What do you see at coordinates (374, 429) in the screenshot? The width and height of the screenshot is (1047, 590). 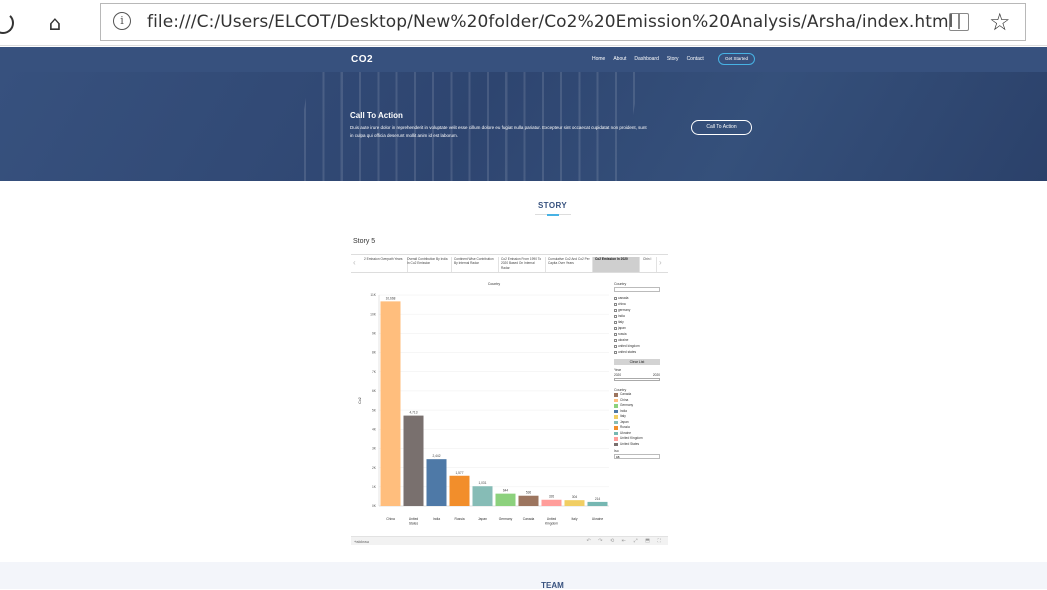 I see `y-tick-label: 4K` at bounding box center [374, 429].